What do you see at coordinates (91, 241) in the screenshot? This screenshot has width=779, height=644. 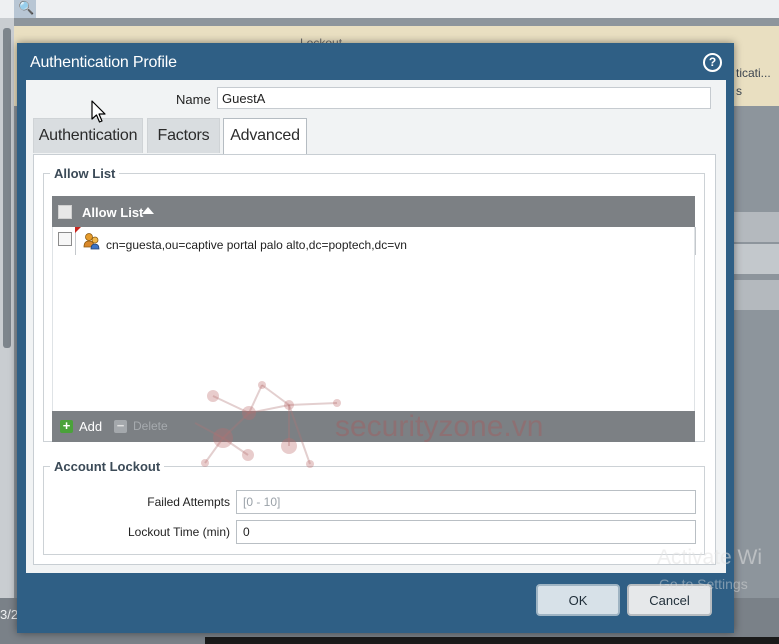 I see `user-group-icon` at bounding box center [91, 241].